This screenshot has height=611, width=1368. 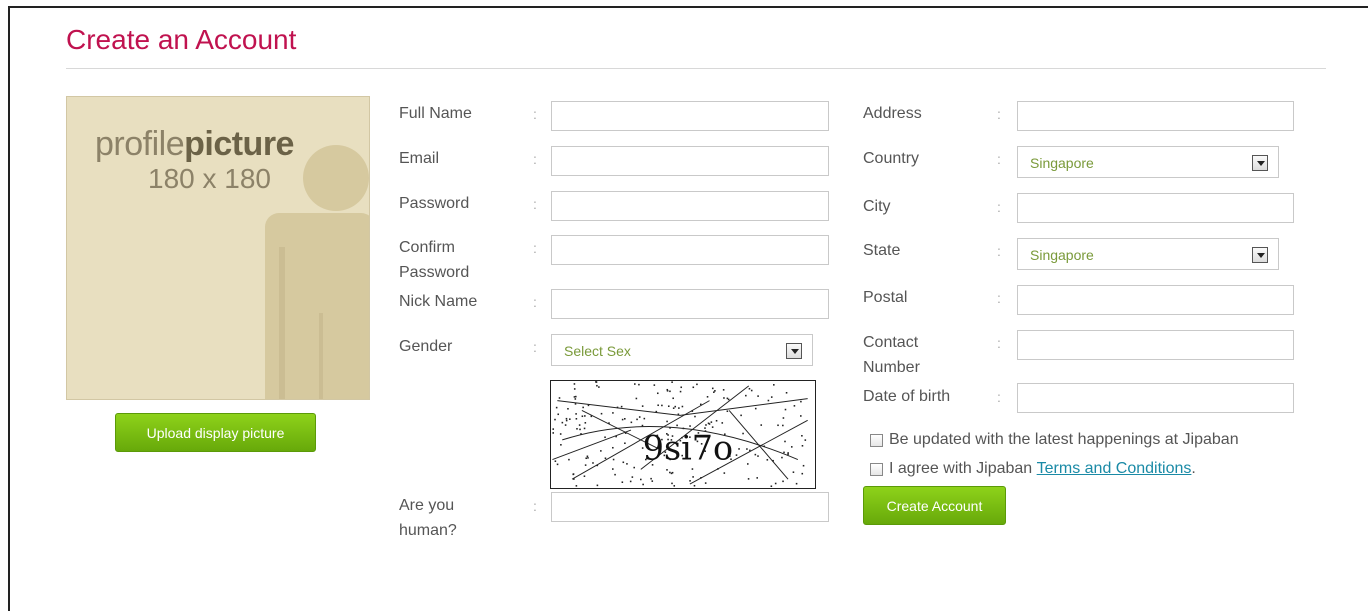 What do you see at coordinates (934, 505) in the screenshot?
I see `create-account-button: Create Account` at bounding box center [934, 505].